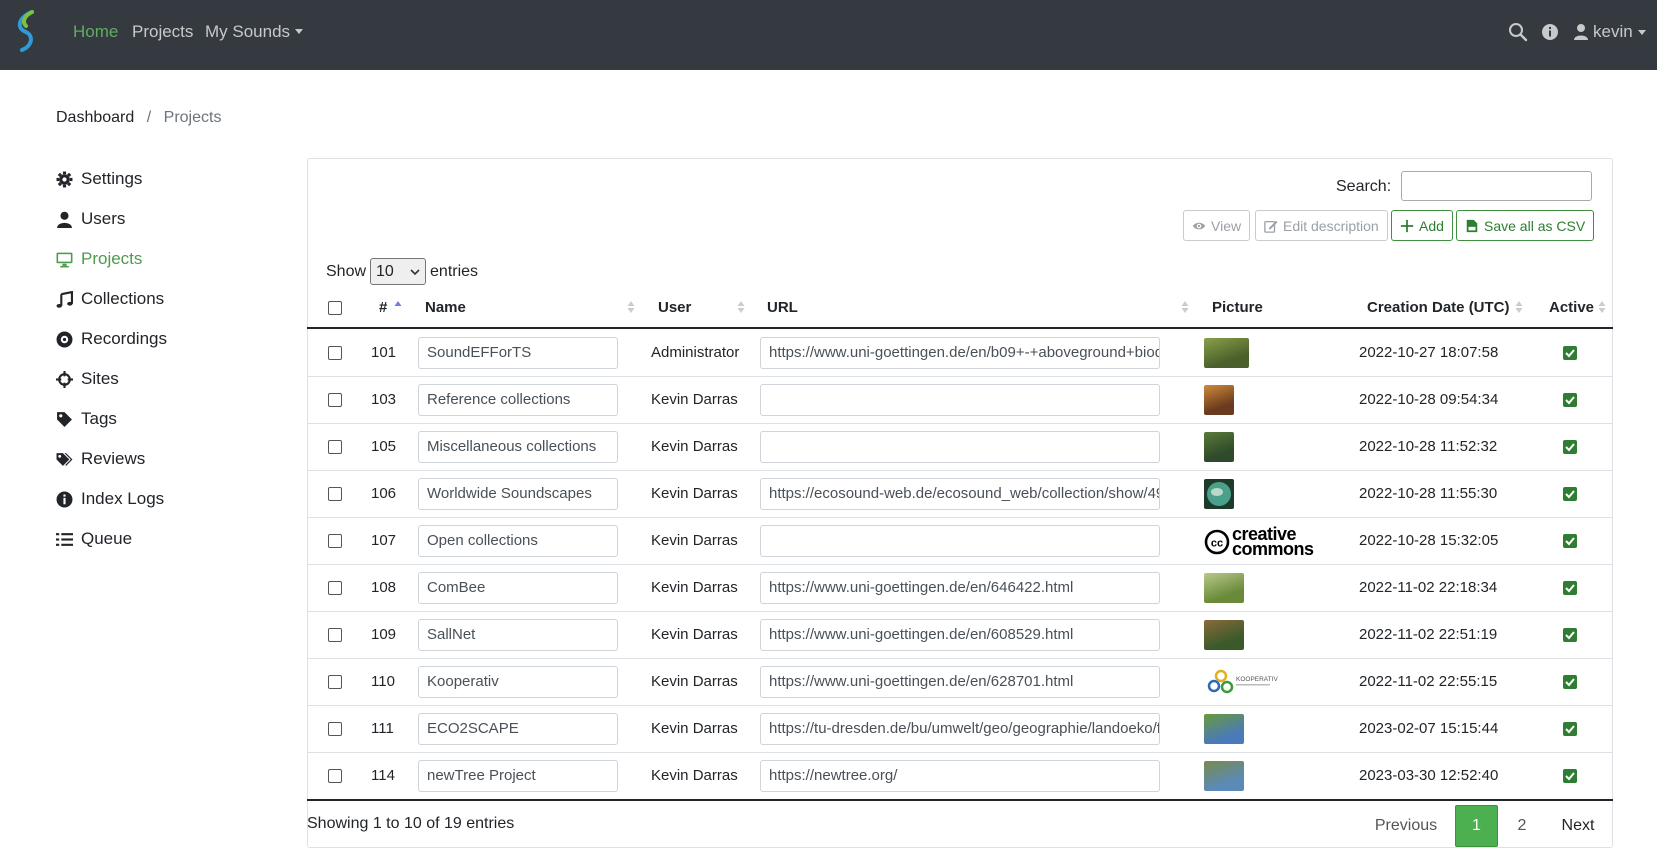 Image resolution: width=1657 pixels, height=862 pixels. What do you see at coordinates (960, 775) in the screenshot?
I see `project-url-input: https://newtree.org/` at bounding box center [960, 775].